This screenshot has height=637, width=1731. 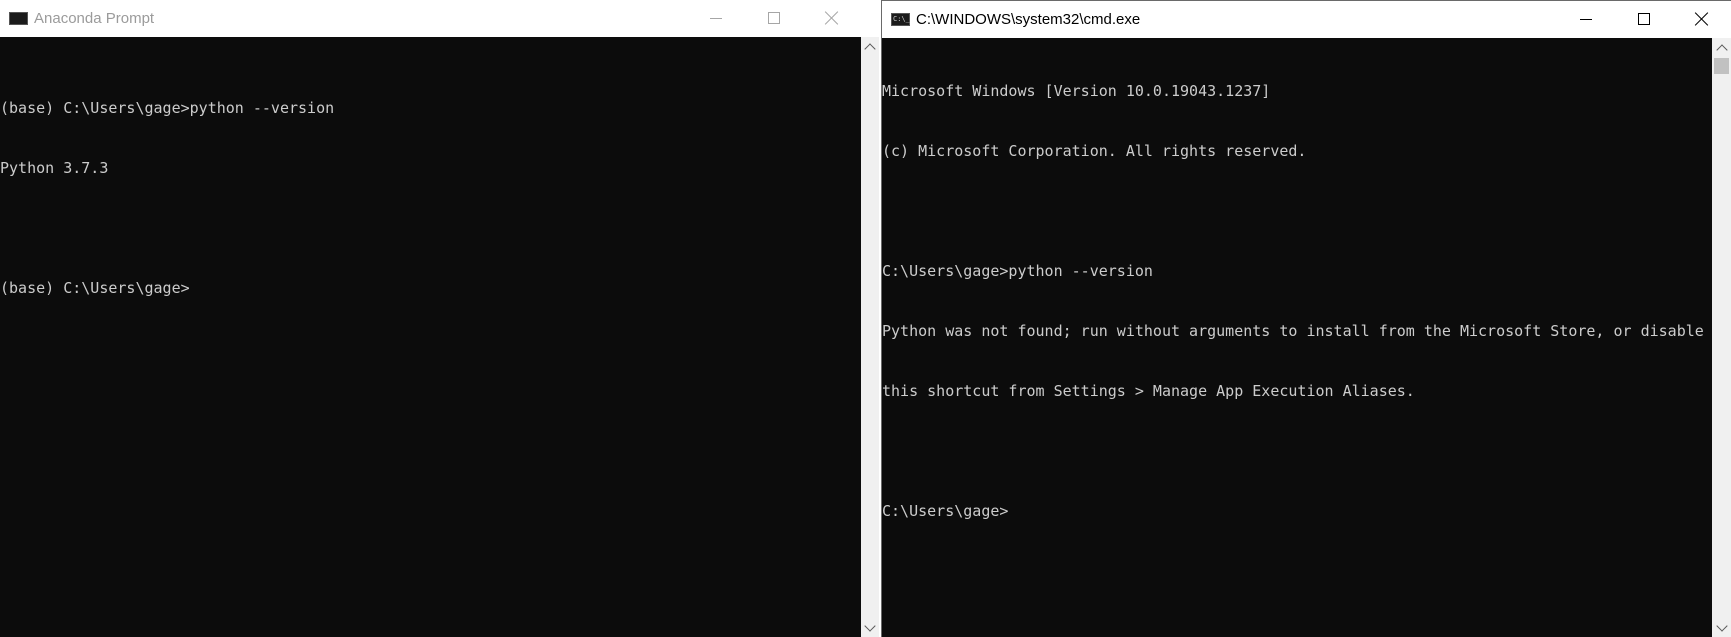 What do you see at coordinates (94, 18) in the screenshot?
I see `window-title: Anaconda Prompt` at bounding box center [94, 18].